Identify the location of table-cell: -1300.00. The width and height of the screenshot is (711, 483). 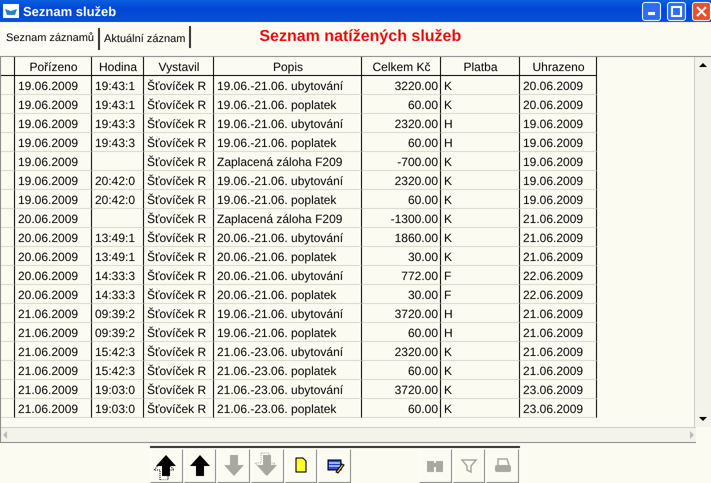
(401, 218).